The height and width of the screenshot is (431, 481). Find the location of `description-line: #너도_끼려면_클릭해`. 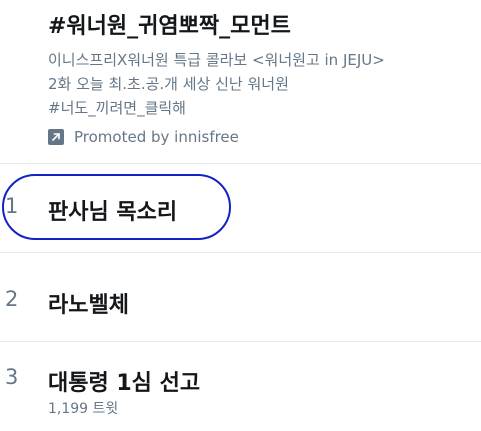

description-line: #너도_끼려면_클릭해 is located at coordinates (117, 108).